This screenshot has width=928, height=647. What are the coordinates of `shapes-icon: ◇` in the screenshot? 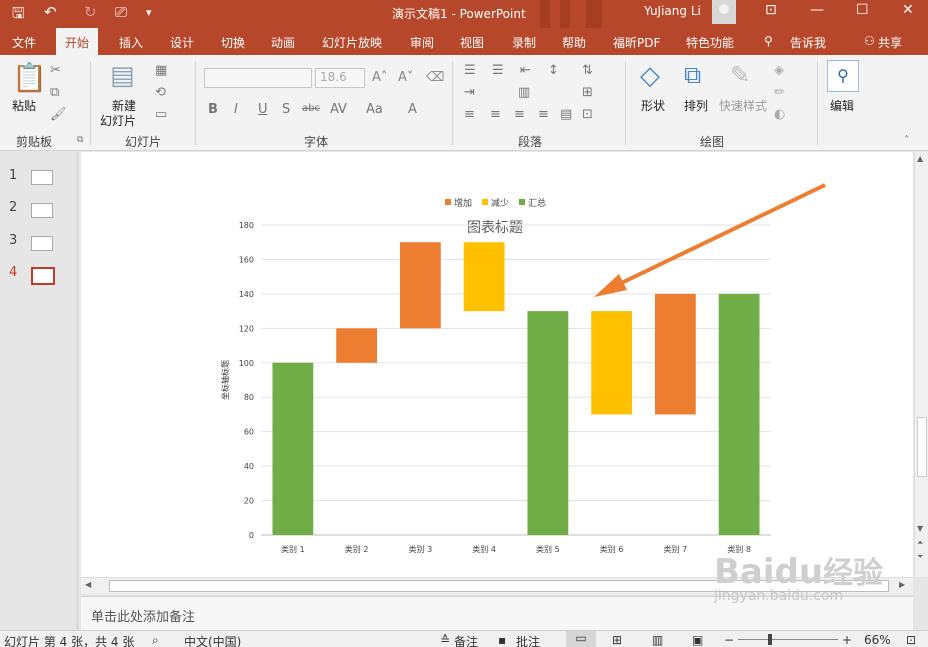 It's located at (650, 76).